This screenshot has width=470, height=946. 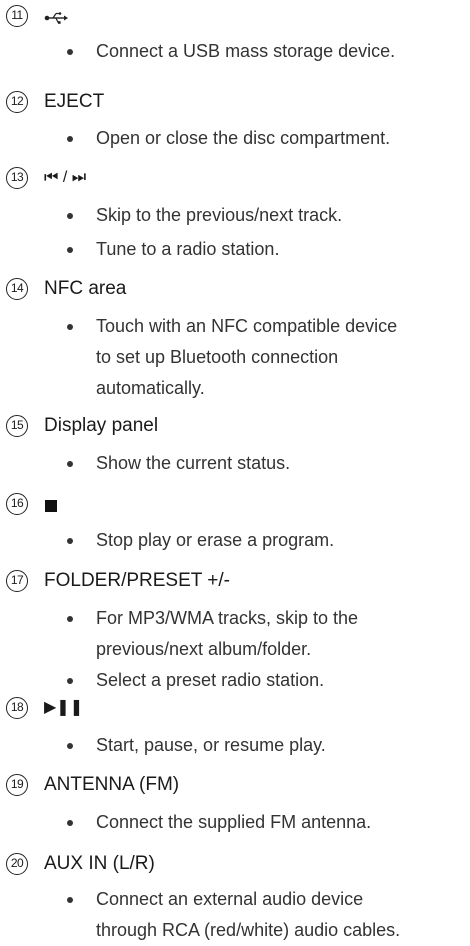 I want to click on item-number: 13, so click(x=17, y=178).